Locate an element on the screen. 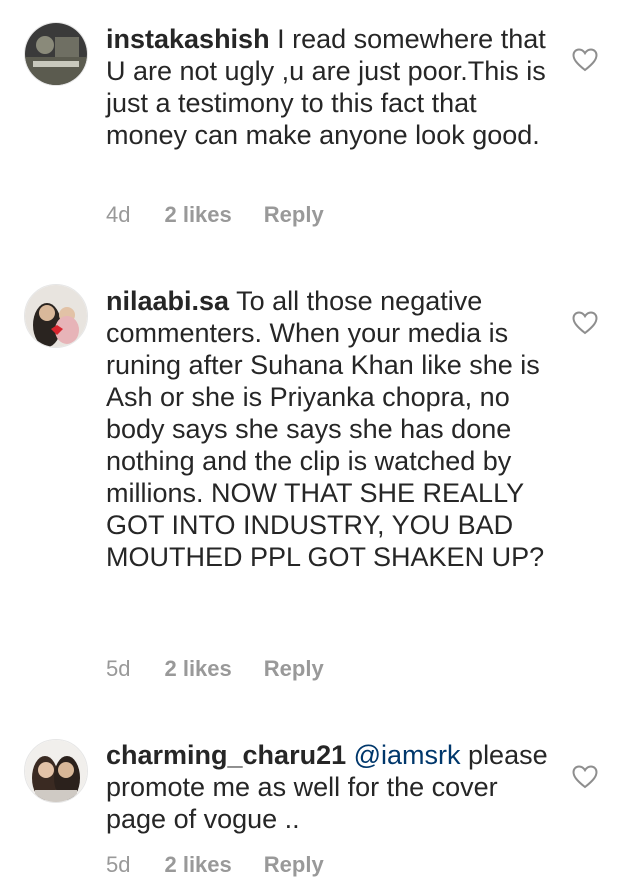 The image size is (640, 878). comment-username: nilaabi.sa is located at coordinates (167, 301).